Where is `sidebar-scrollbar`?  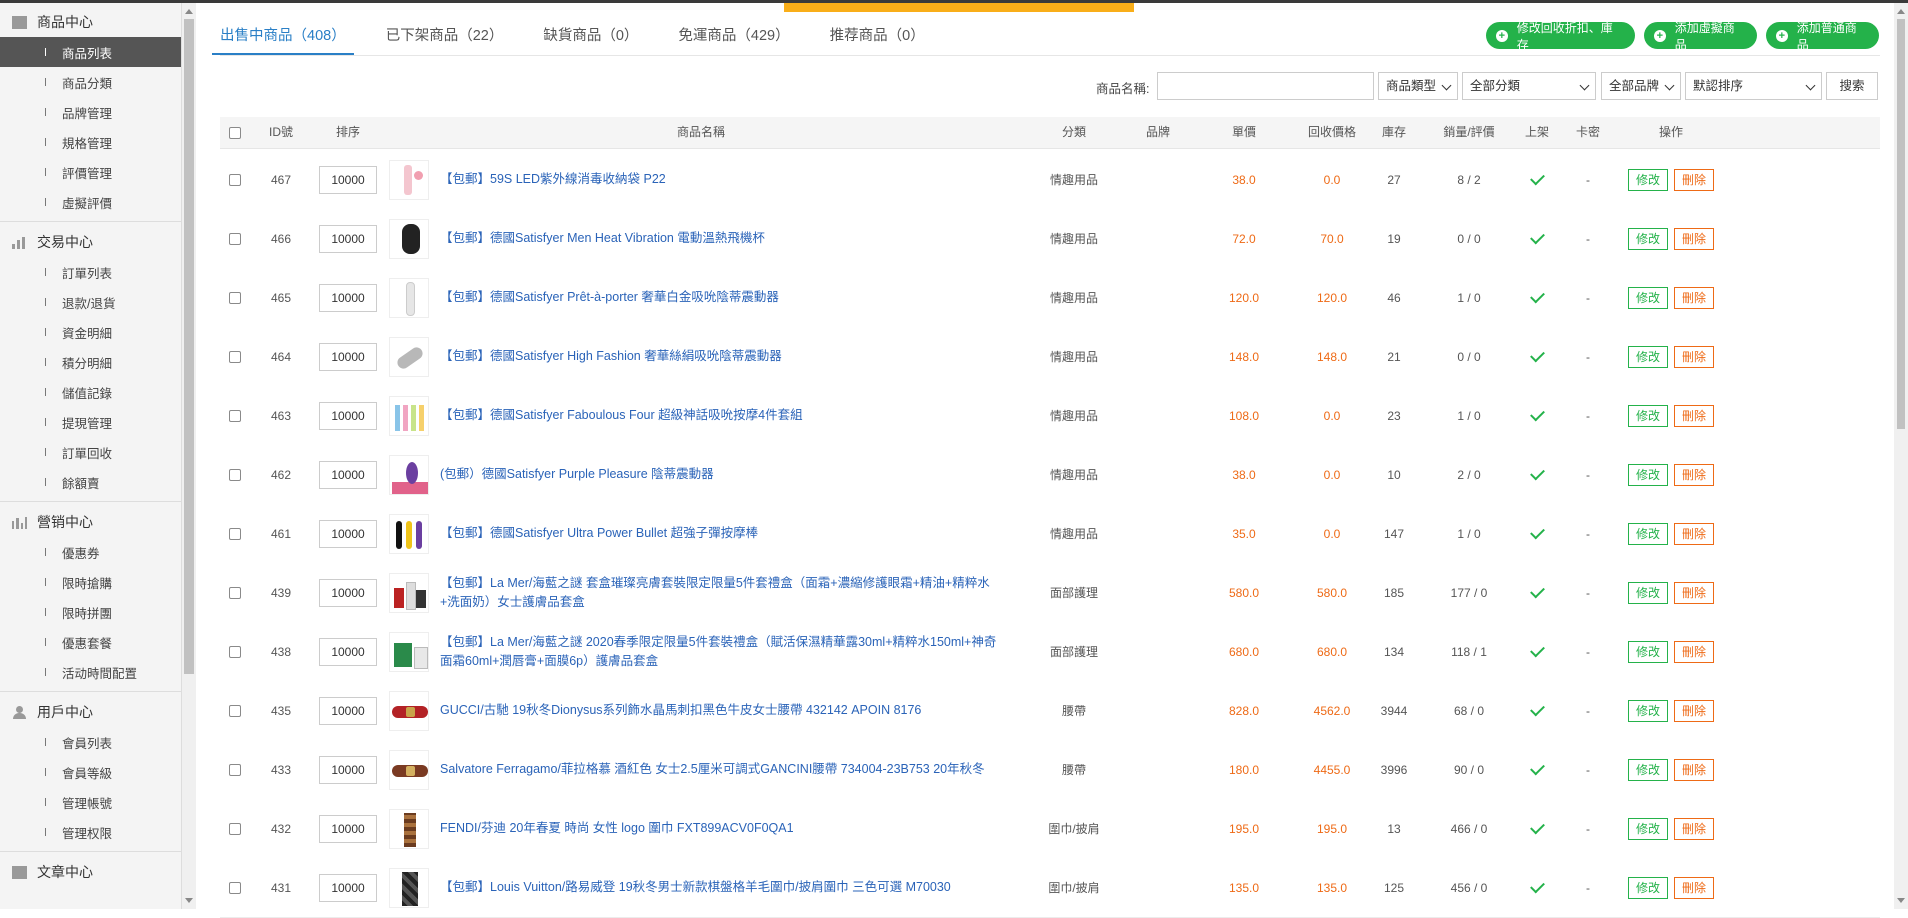 sidebar-scrollbar is located at coordinates (189, 456).